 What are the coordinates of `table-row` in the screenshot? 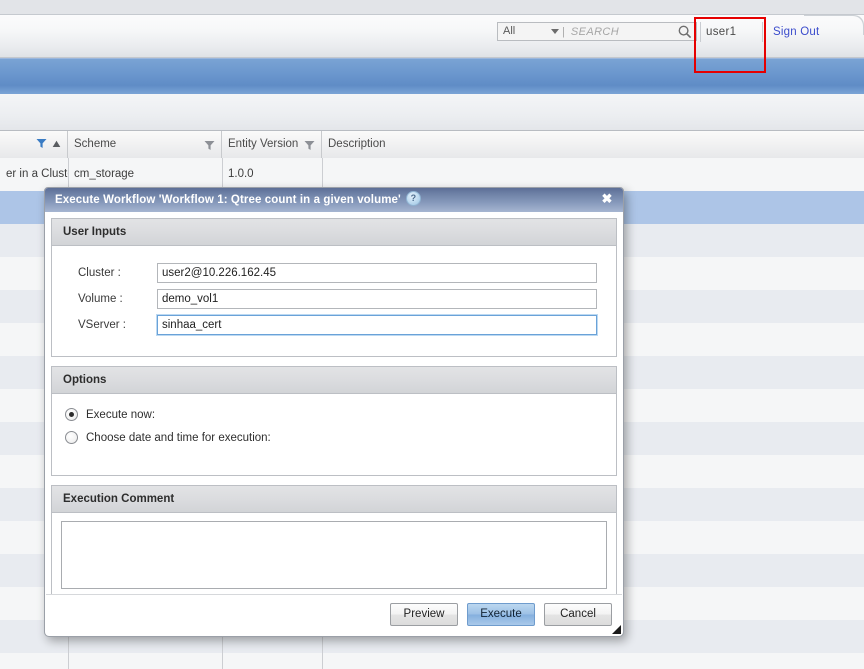 It's located at (432, 661).